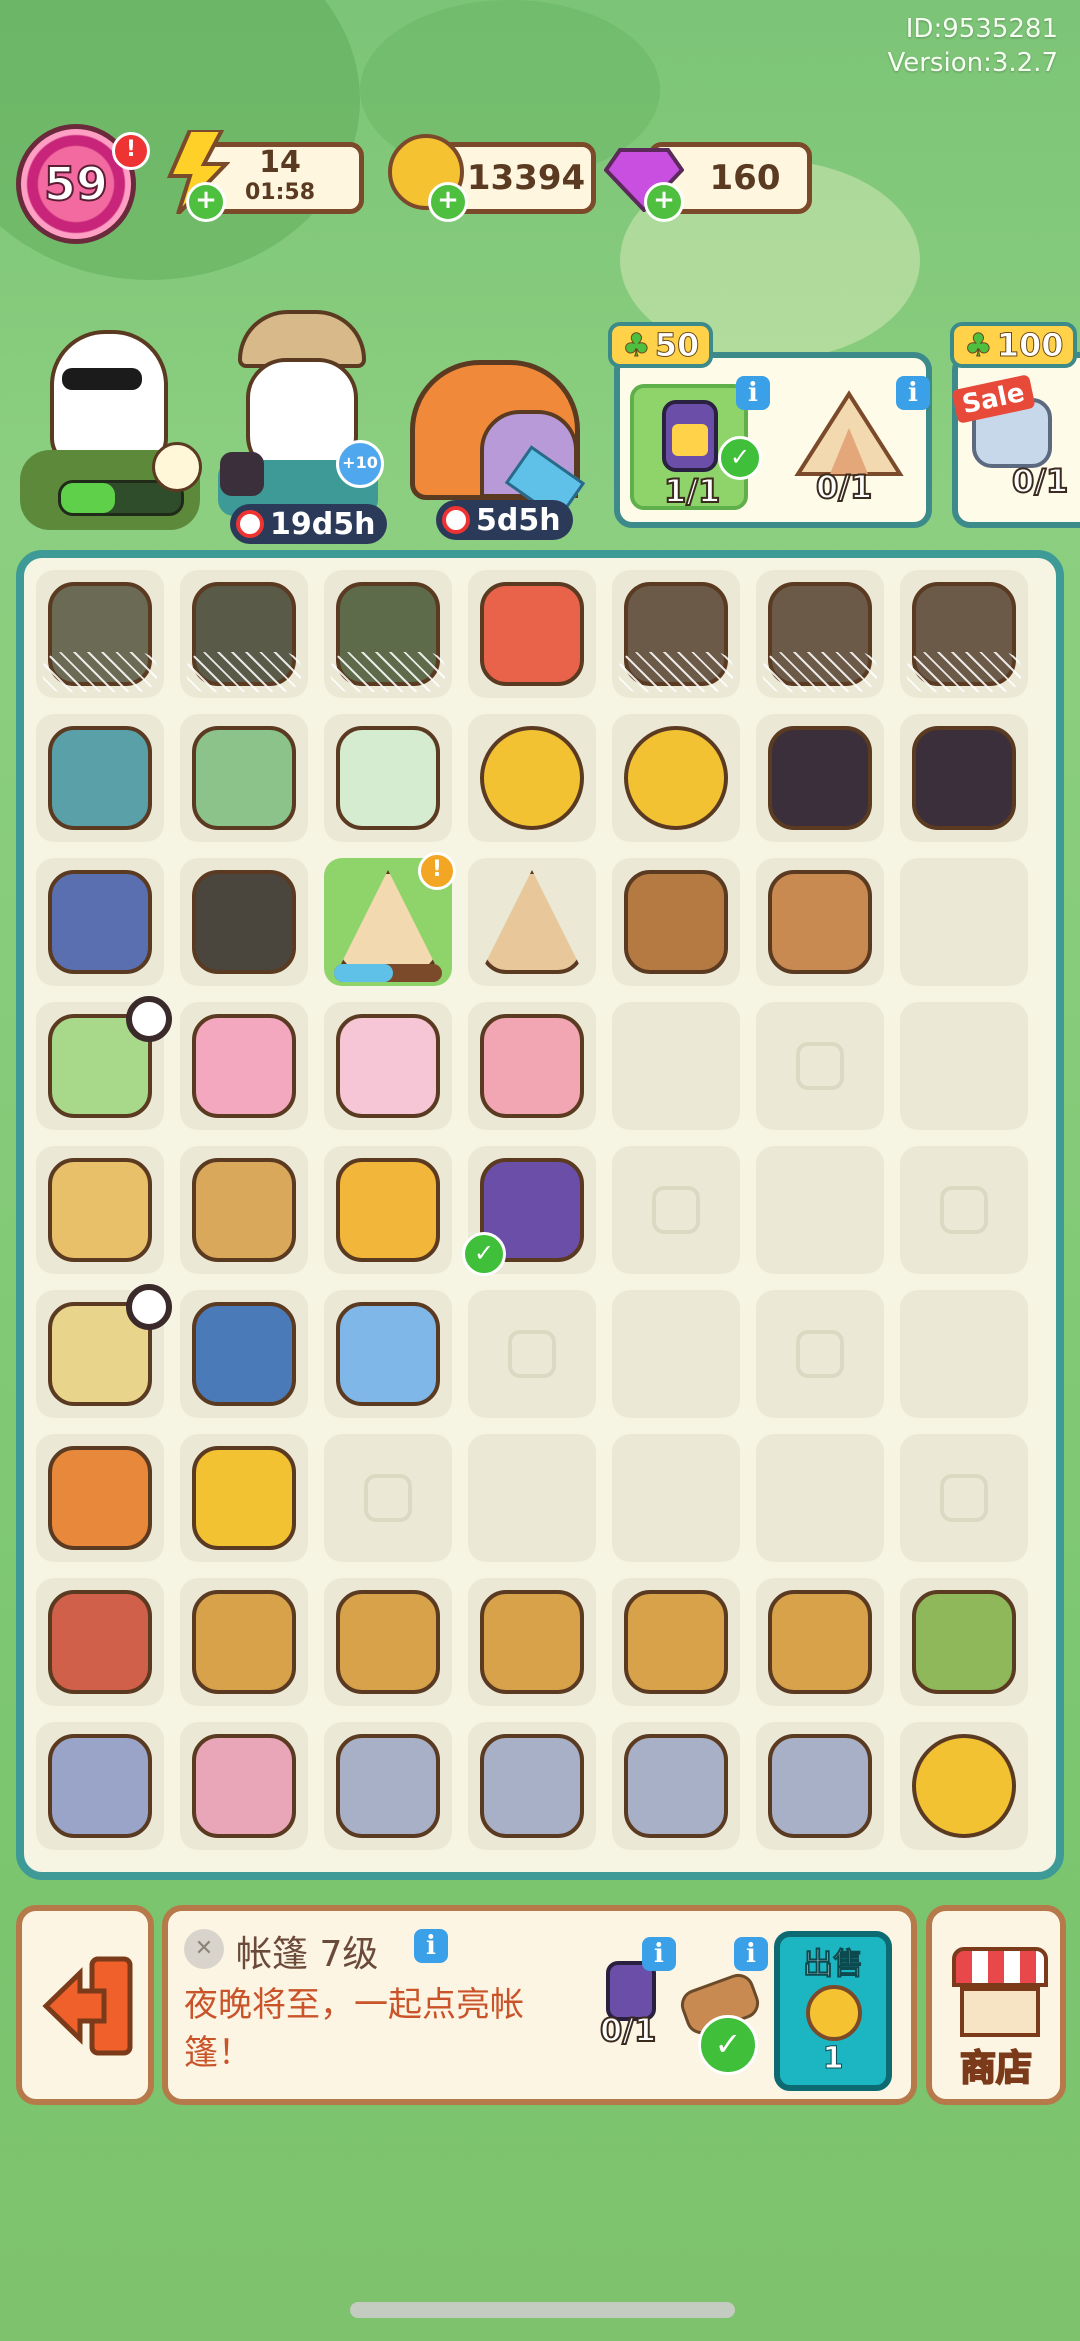 This screenshot has width=1080, height=2341. Describe the element at coordinates (964, 1786) in the screenshot. I see `board-cell-gold-coins` at that location.